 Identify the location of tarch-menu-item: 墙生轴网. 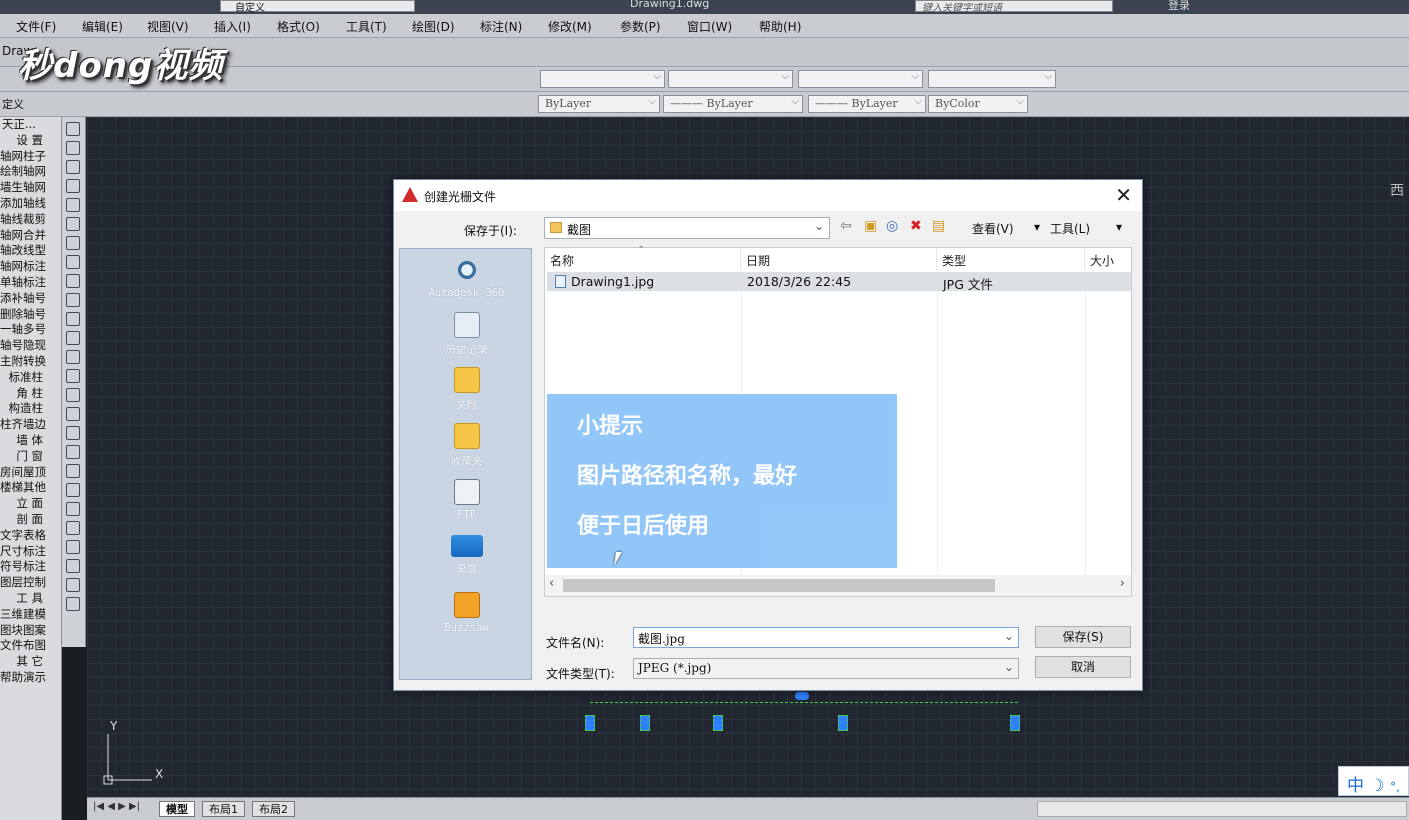
(30, 188).